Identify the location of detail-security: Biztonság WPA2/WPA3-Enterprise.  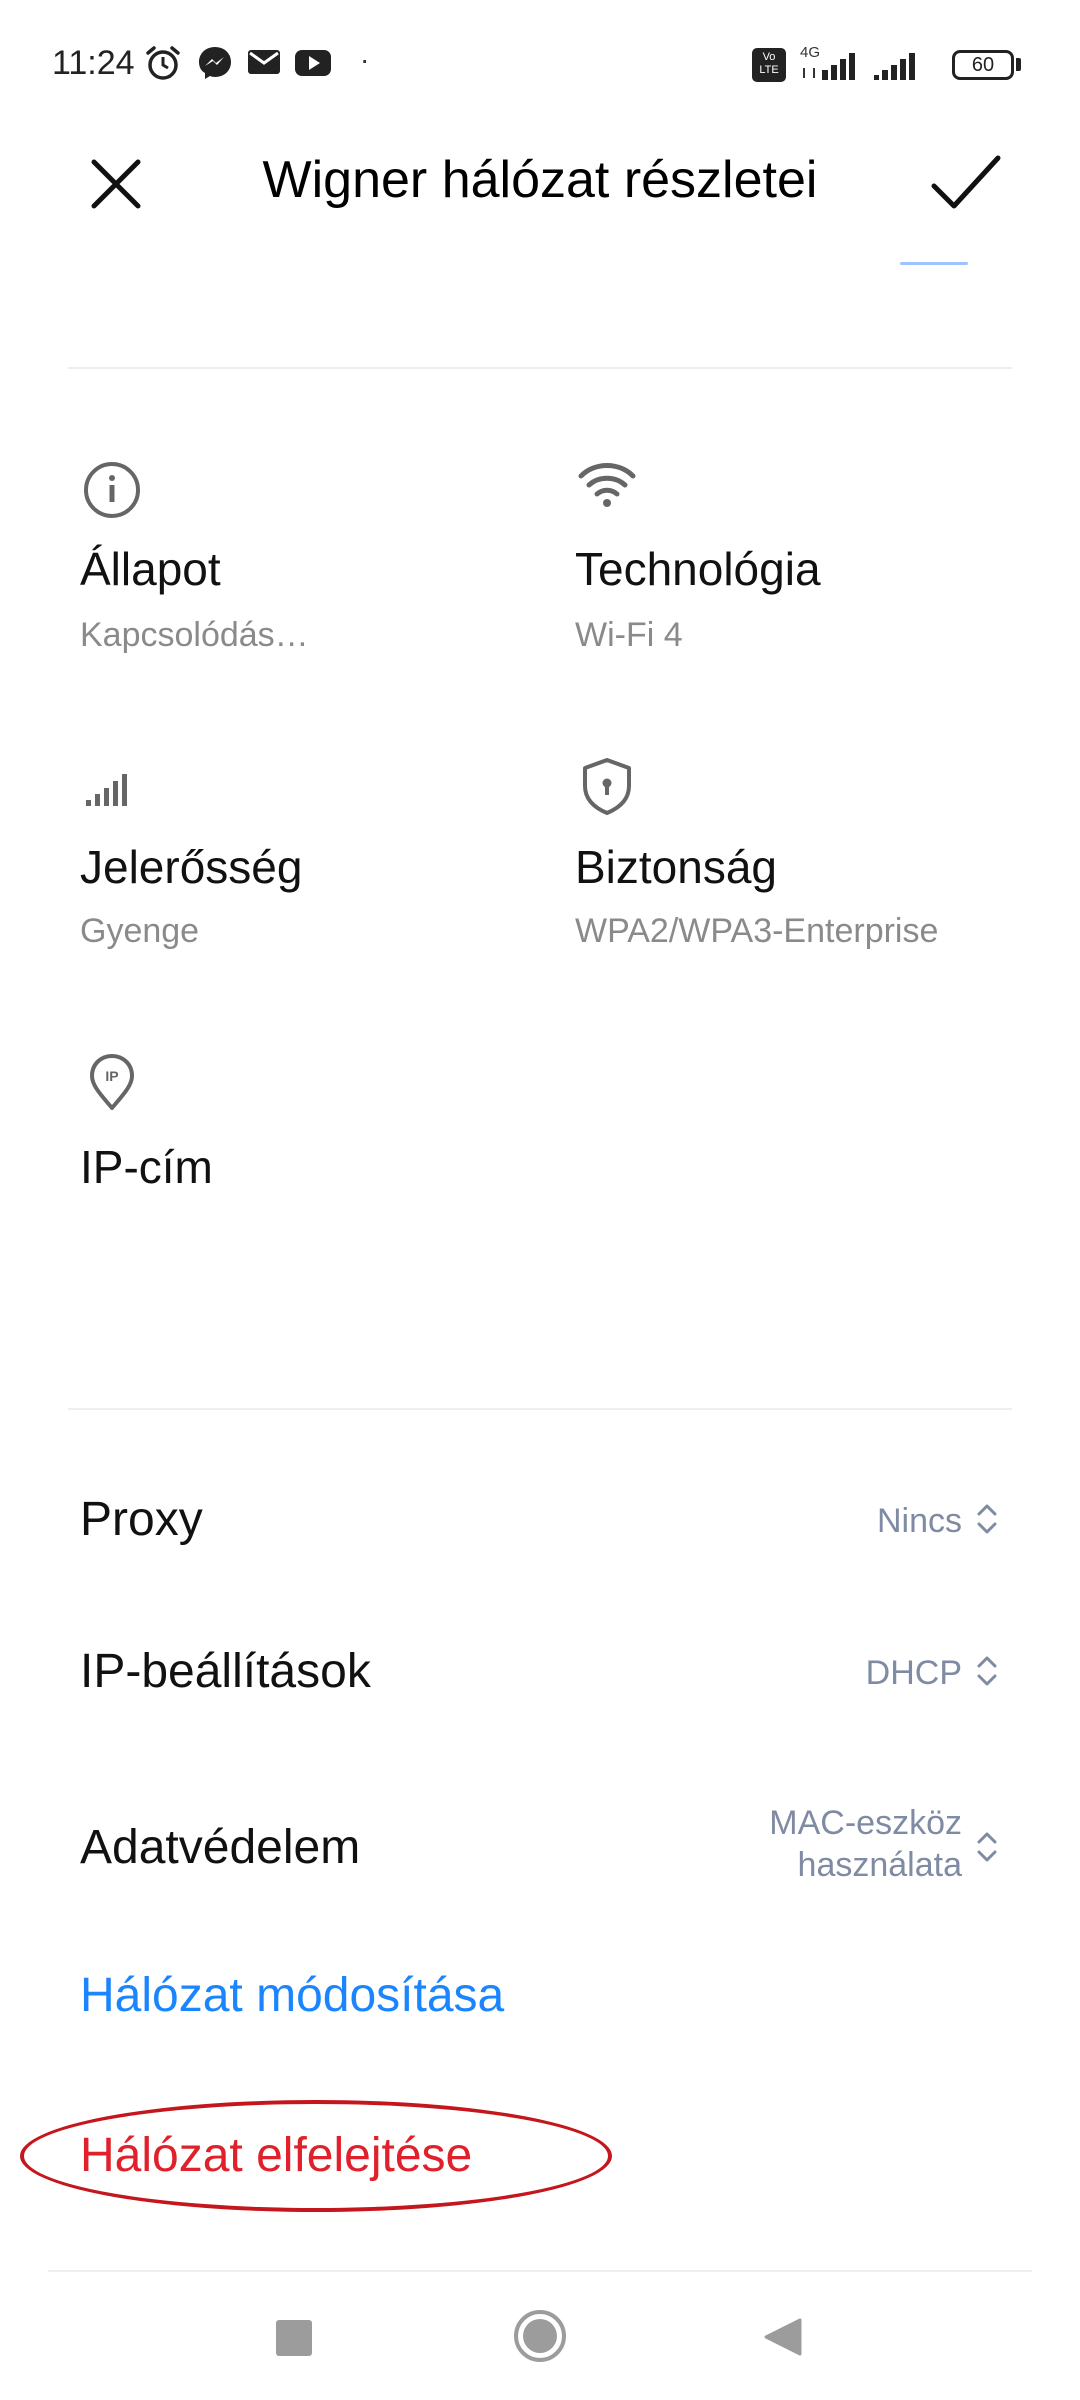
(795, 860).